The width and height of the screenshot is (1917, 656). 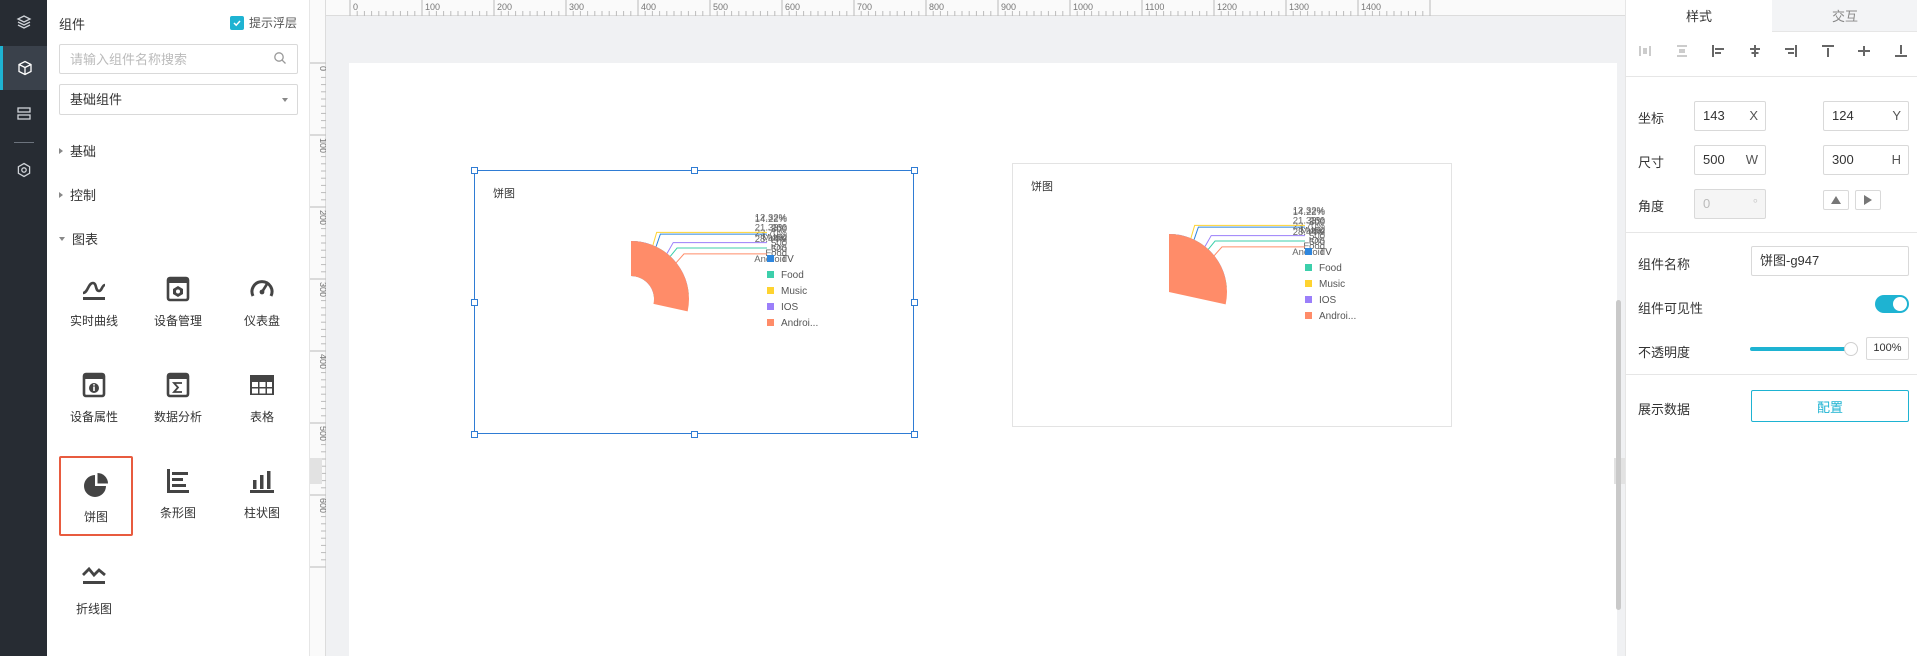 I want to click on group-basic: 基础, so click(x=77, y=150).